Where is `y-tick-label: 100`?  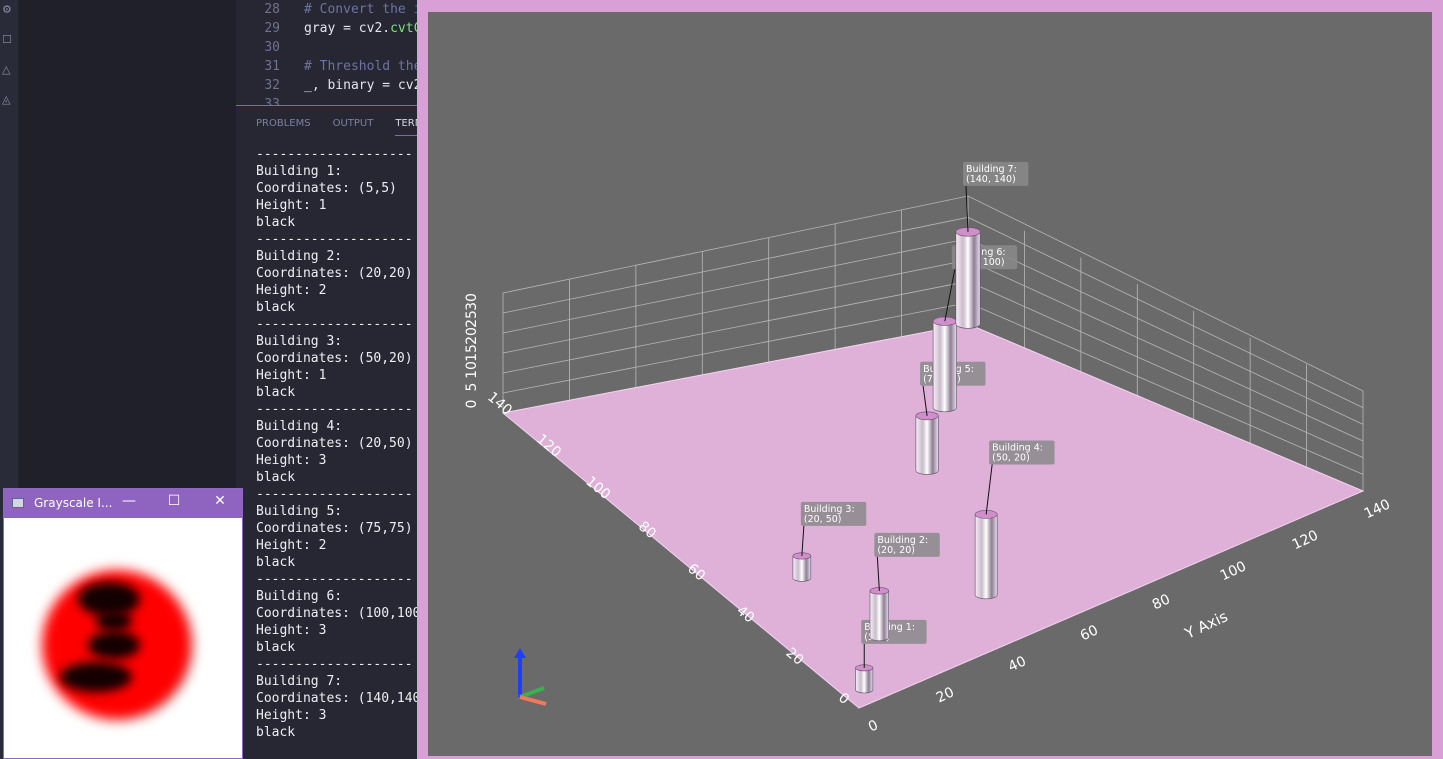
y-tick-label: 100 is located at coordinates (1233, 571).